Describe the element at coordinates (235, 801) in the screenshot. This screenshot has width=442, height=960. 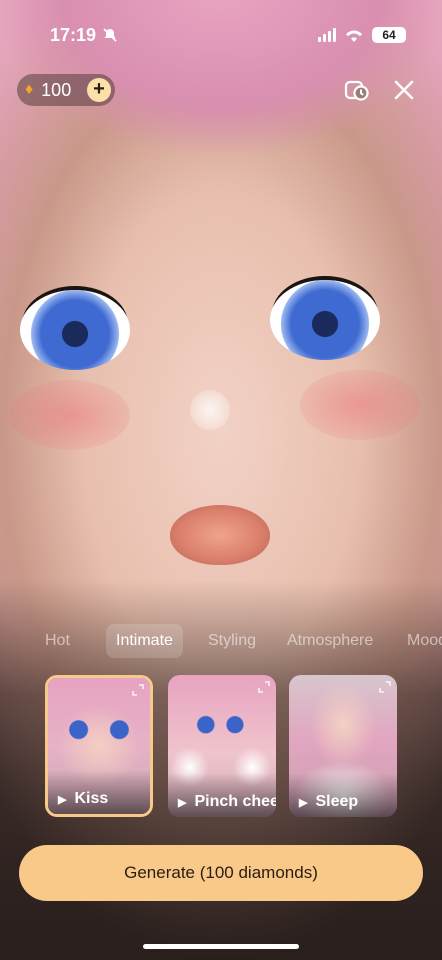
I see `card-label-text: Pinch cheek` at that location.